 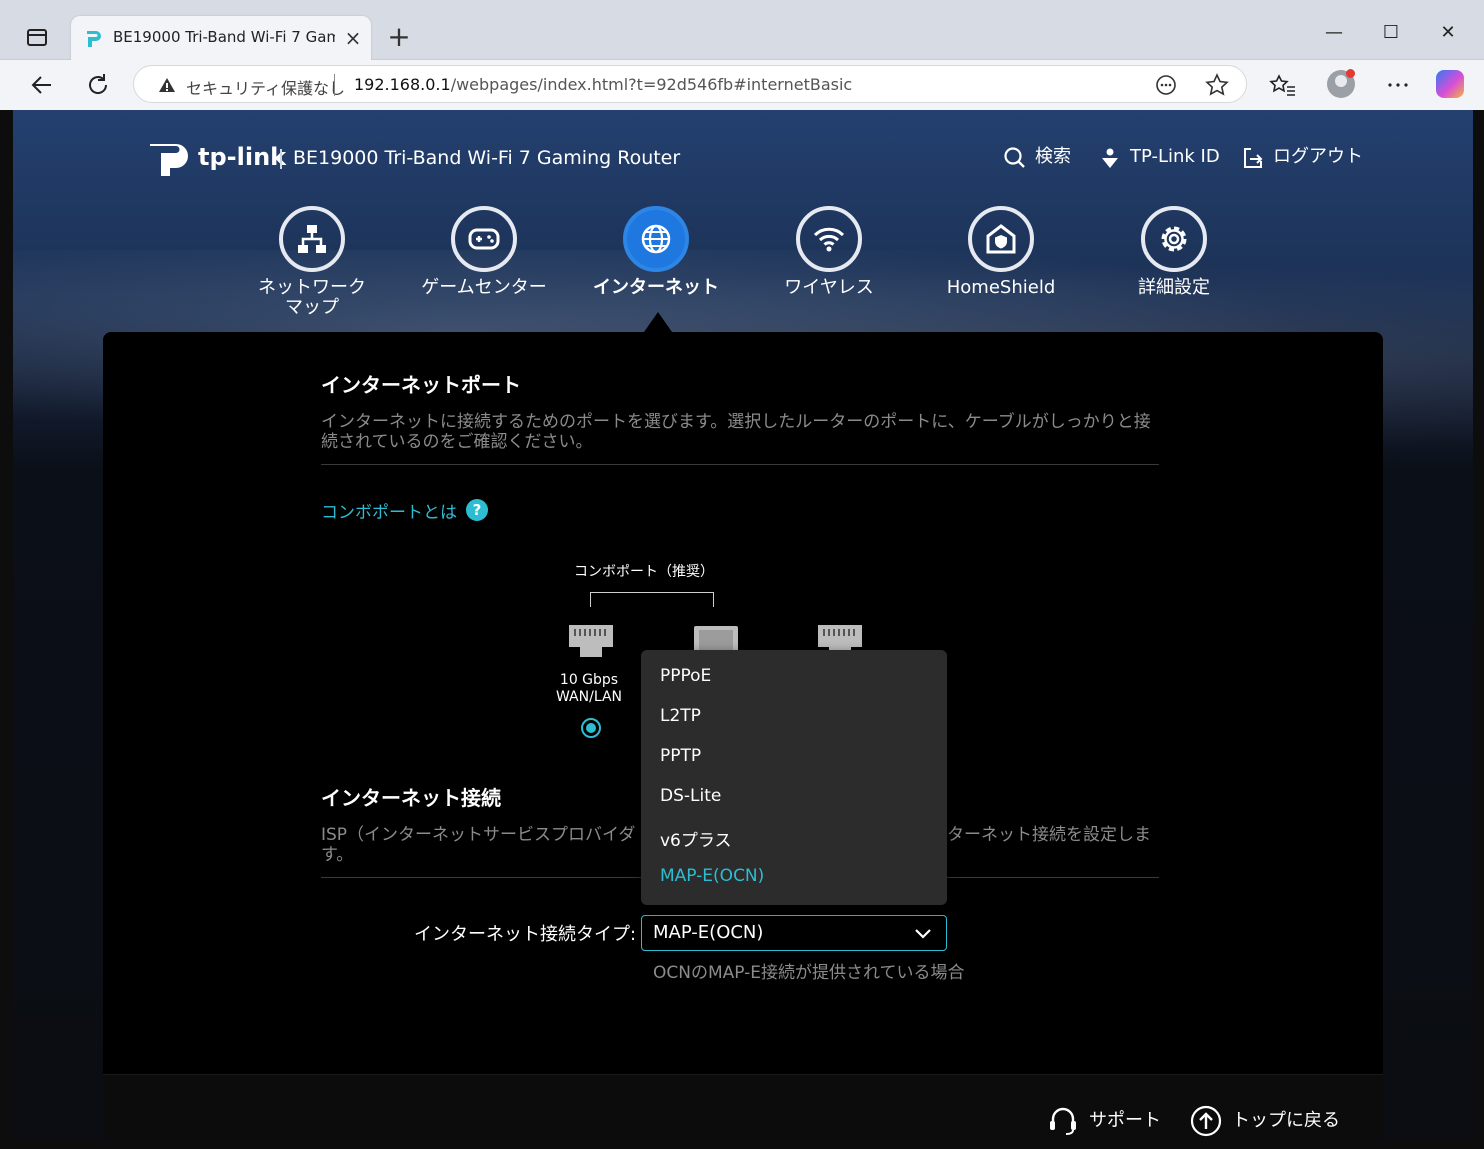 What do you see at coordinates (743, 1106) in the screenshot?
I see `panel-footer: サポート トップに戻る` at bounding box center [743, 1106].